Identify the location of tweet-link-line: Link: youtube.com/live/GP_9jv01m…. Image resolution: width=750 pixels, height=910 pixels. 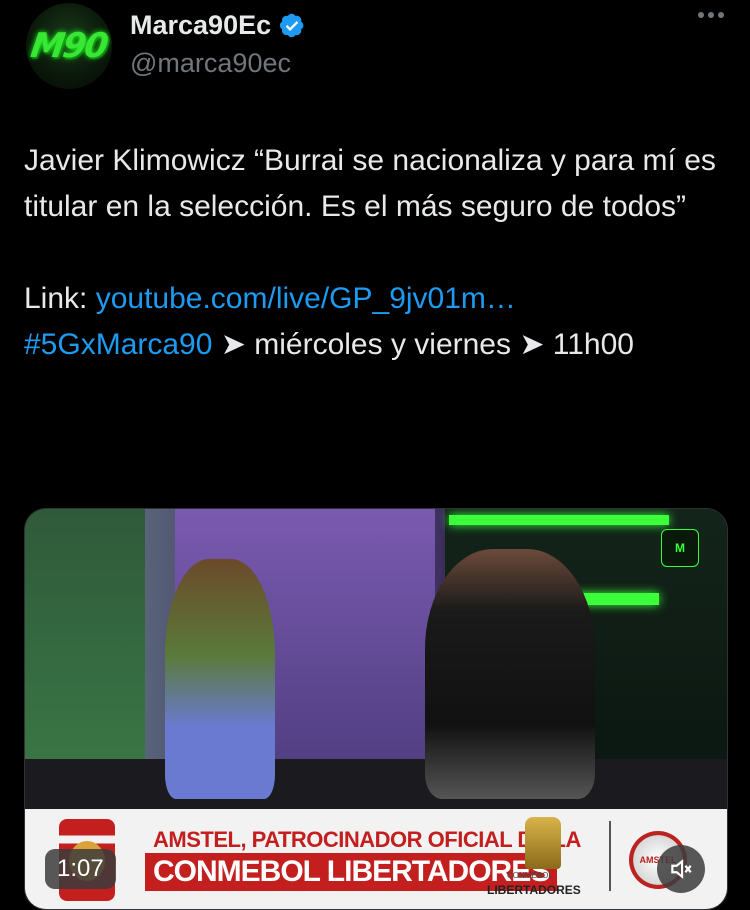
(374, 299).